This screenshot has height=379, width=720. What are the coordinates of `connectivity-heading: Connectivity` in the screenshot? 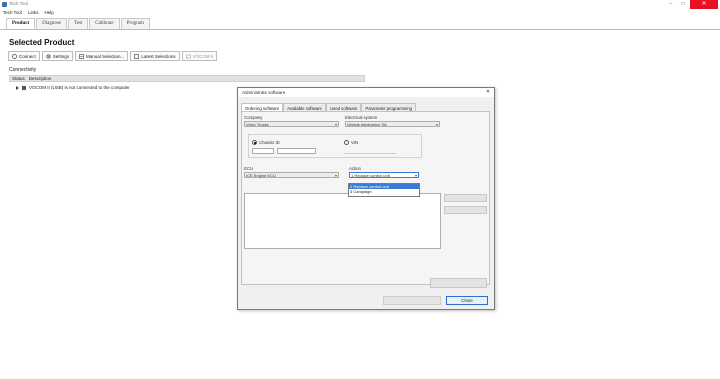 It's located at (23, 70).